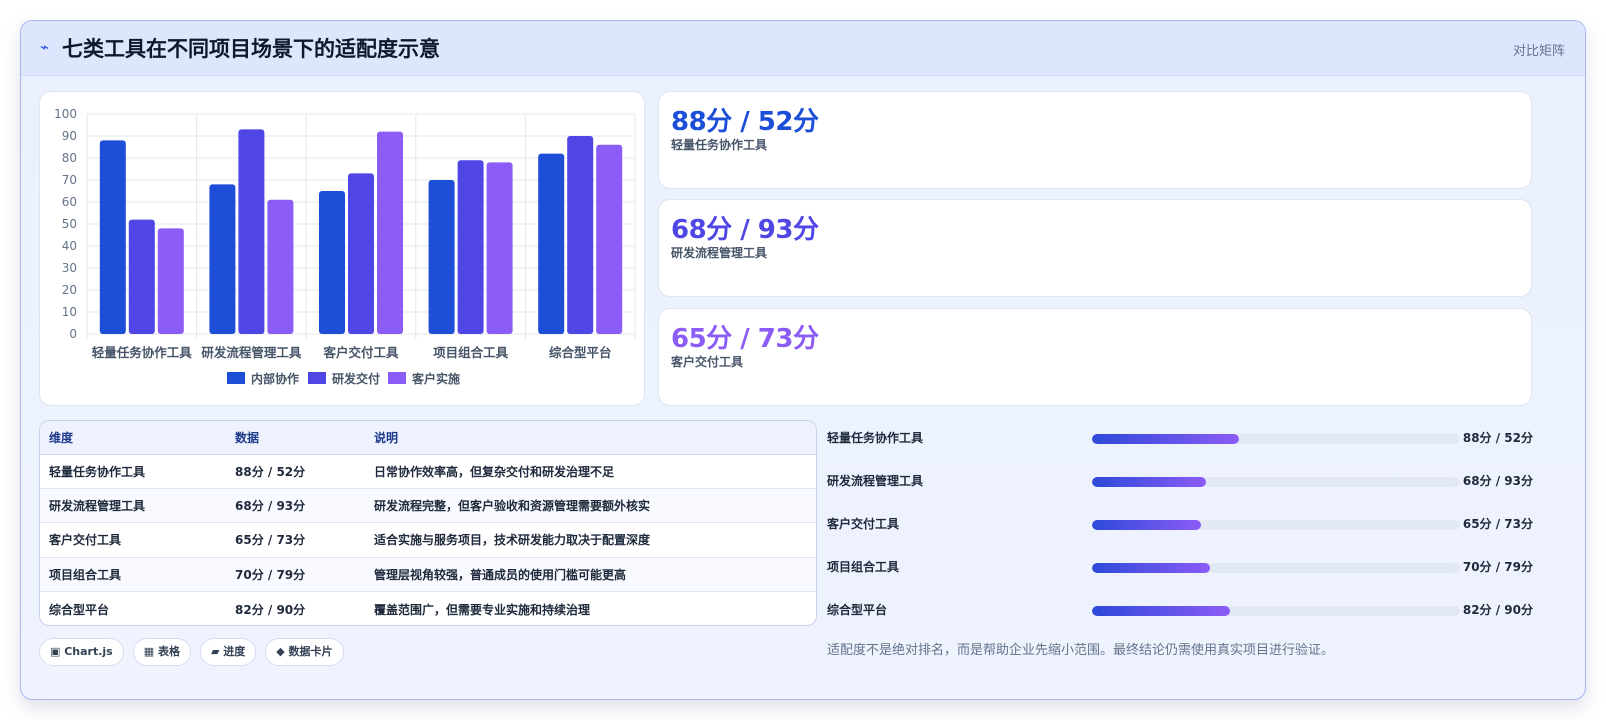  What do you see at coordinates (45, 47) in the screenshot?
I see `bolt-icon: ⌁` at bounding box center [45, 47].